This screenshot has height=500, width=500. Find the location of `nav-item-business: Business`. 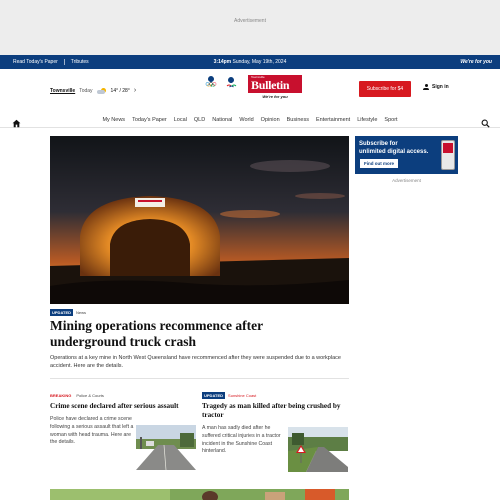

nav-item-business: Business is located at coordinates (298, 120).